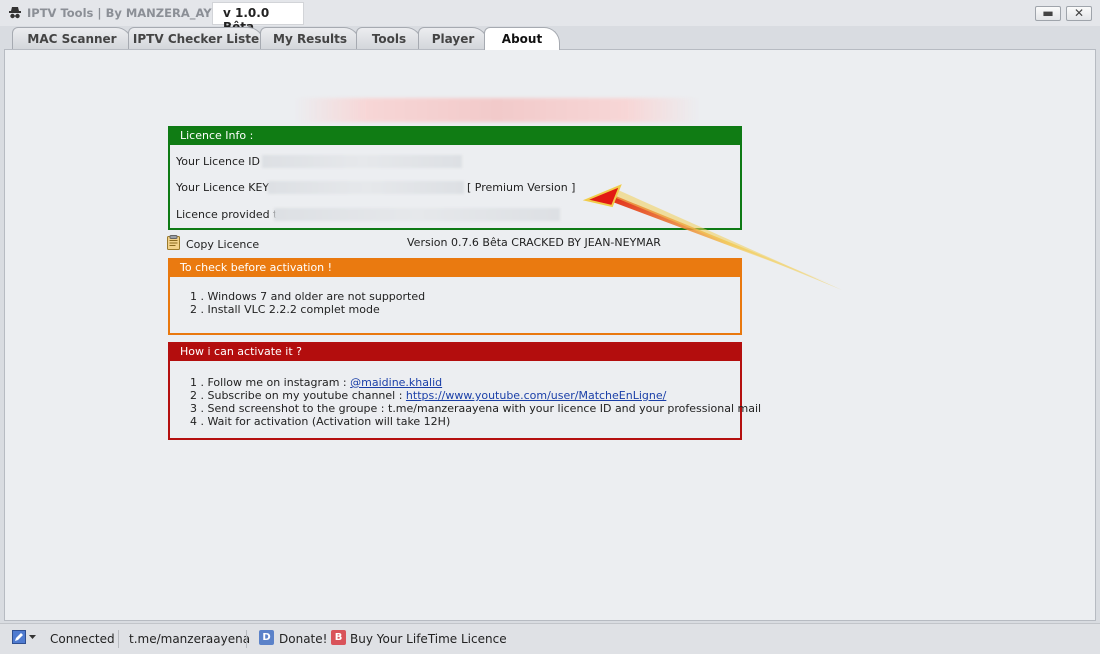 Image resolution: width=1100 pixels, height=654 pixels. I want to click on activate-item-text: 1 . Follow me on instagram :, so click(270, 382).